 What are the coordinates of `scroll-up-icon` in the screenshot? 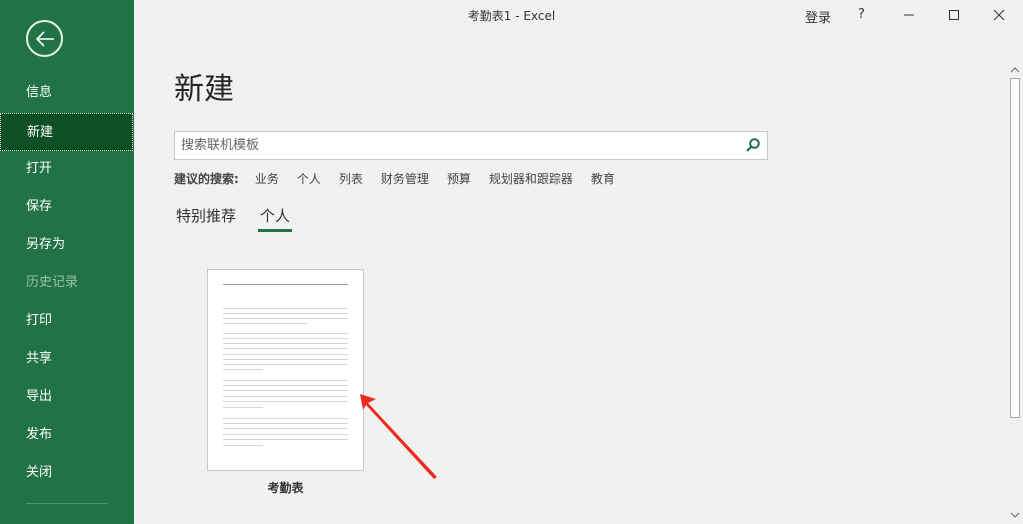 It's located at (1015, 70).